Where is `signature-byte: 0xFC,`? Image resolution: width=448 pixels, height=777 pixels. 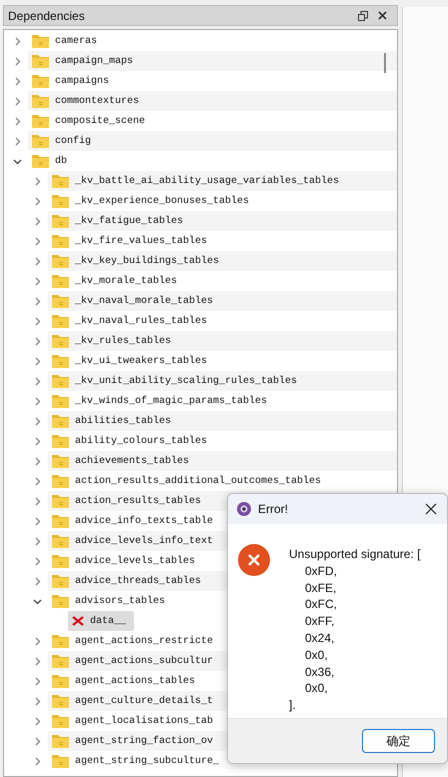 signature-byte: 0xFC, is located at coordinates (321, 605).